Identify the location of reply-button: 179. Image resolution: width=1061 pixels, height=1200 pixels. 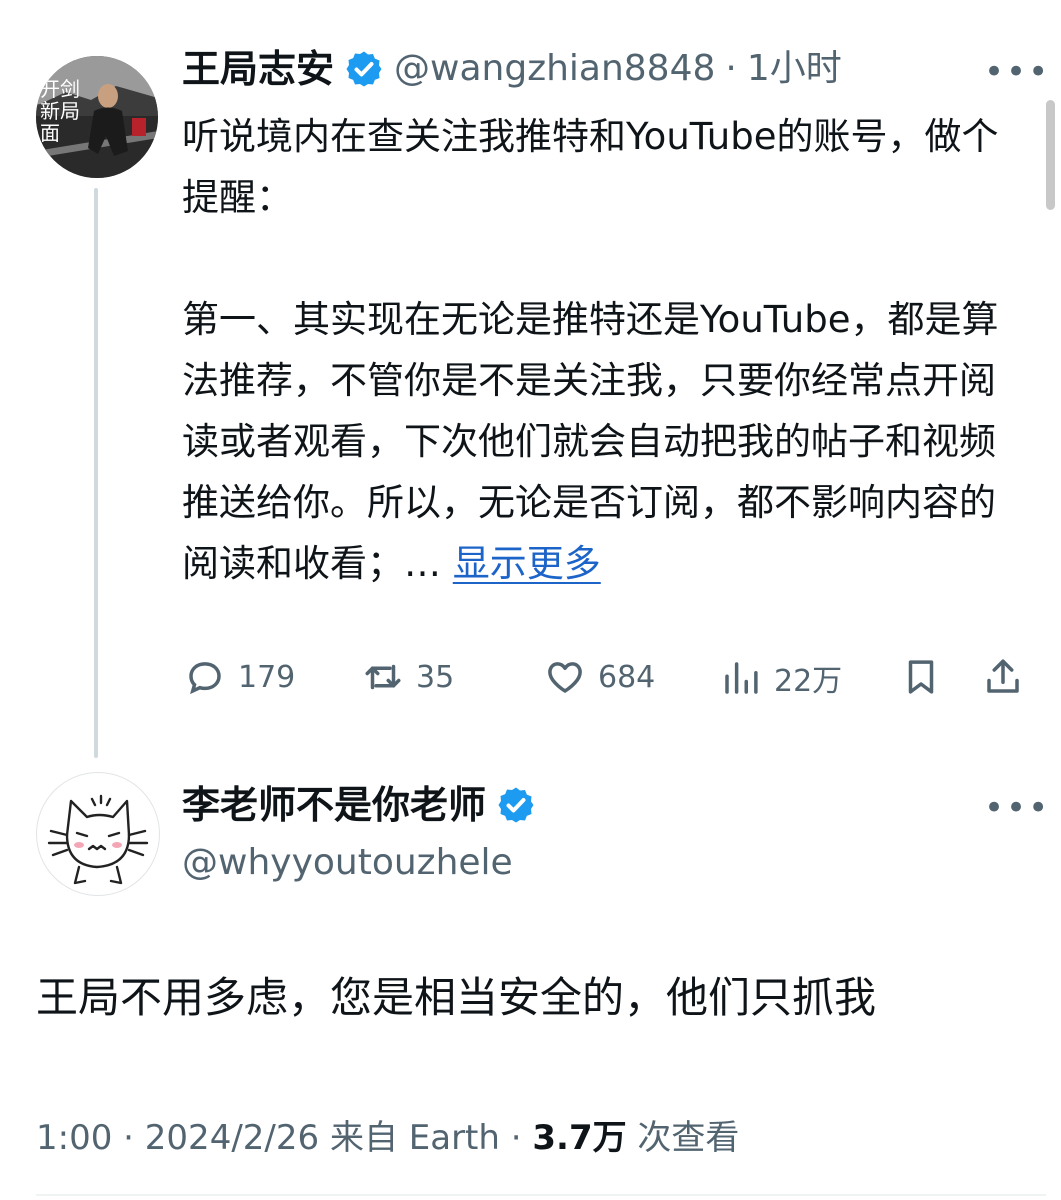
(239, 677).